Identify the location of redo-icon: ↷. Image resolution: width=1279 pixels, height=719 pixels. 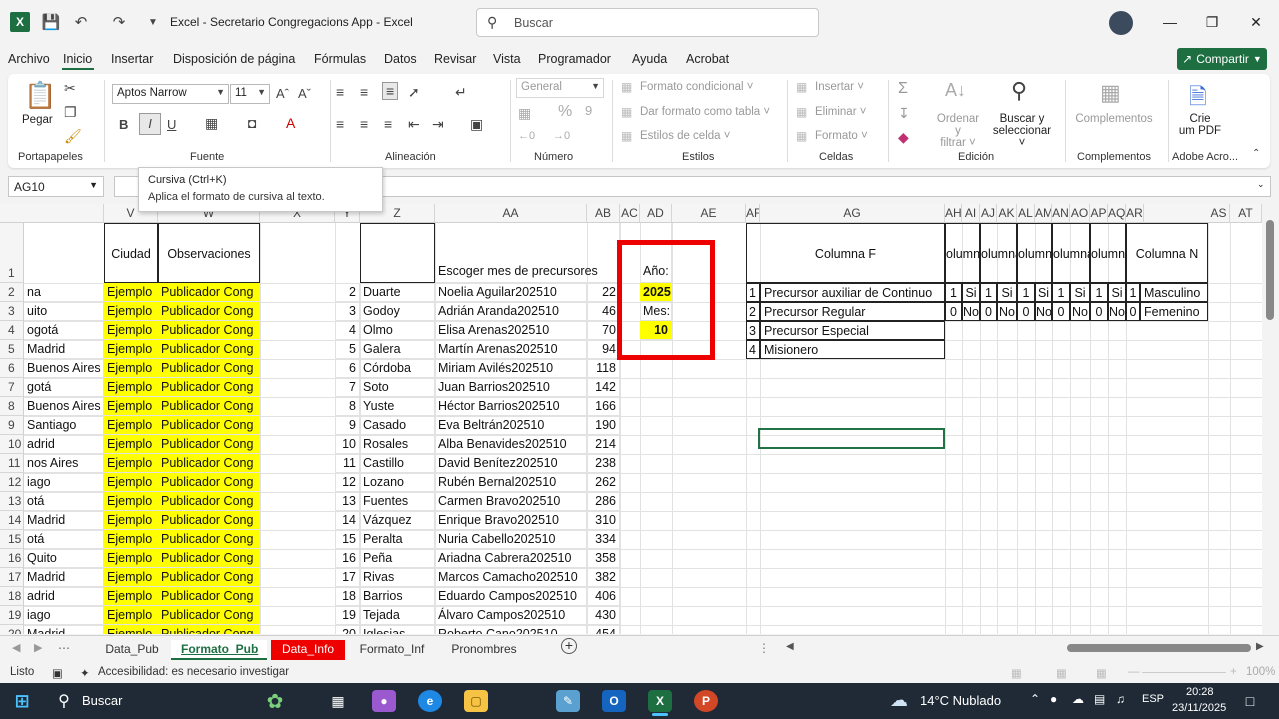
(119, 22).